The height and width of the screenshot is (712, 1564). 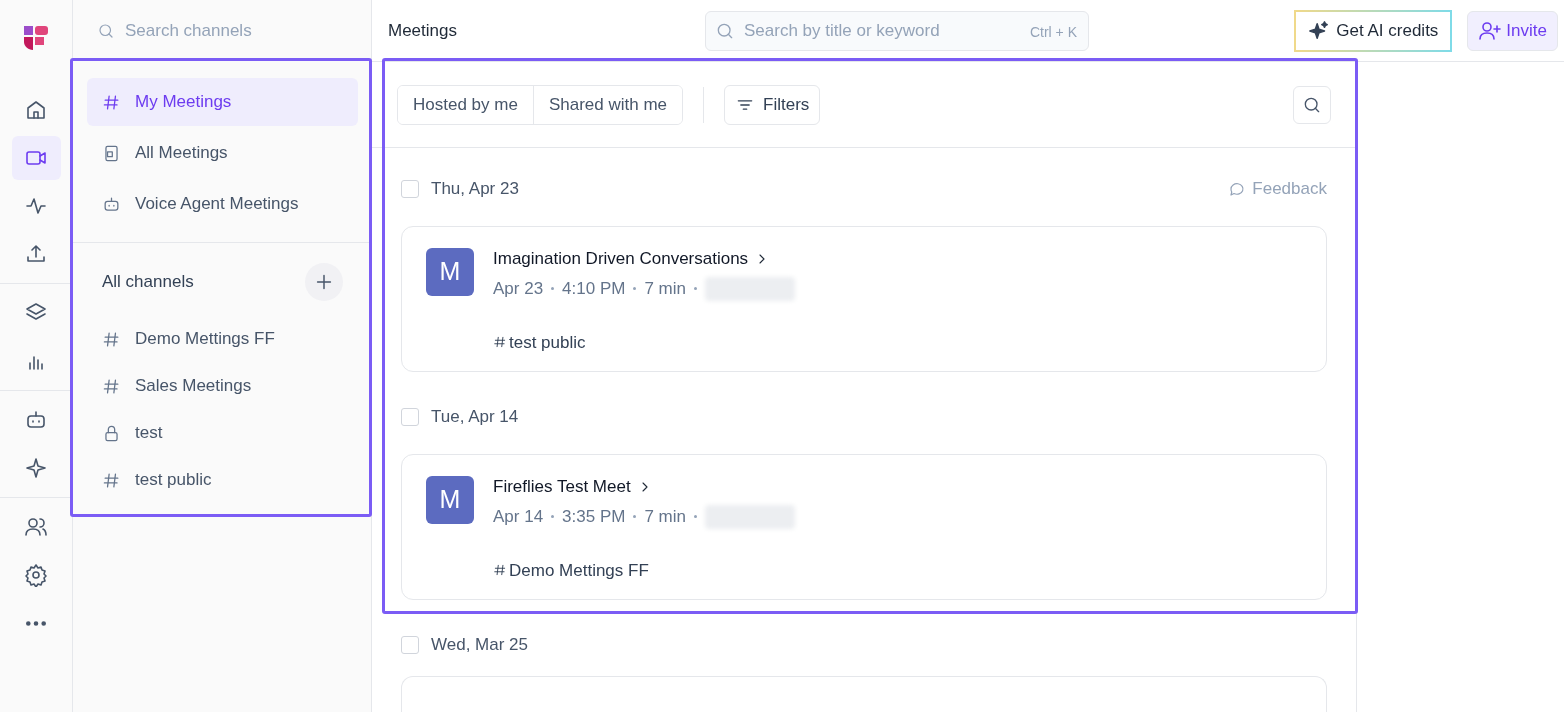 What do you see at coordinates (106, 31) in the screenshot?
I see `search-icon` at bounding box center [106, 31].